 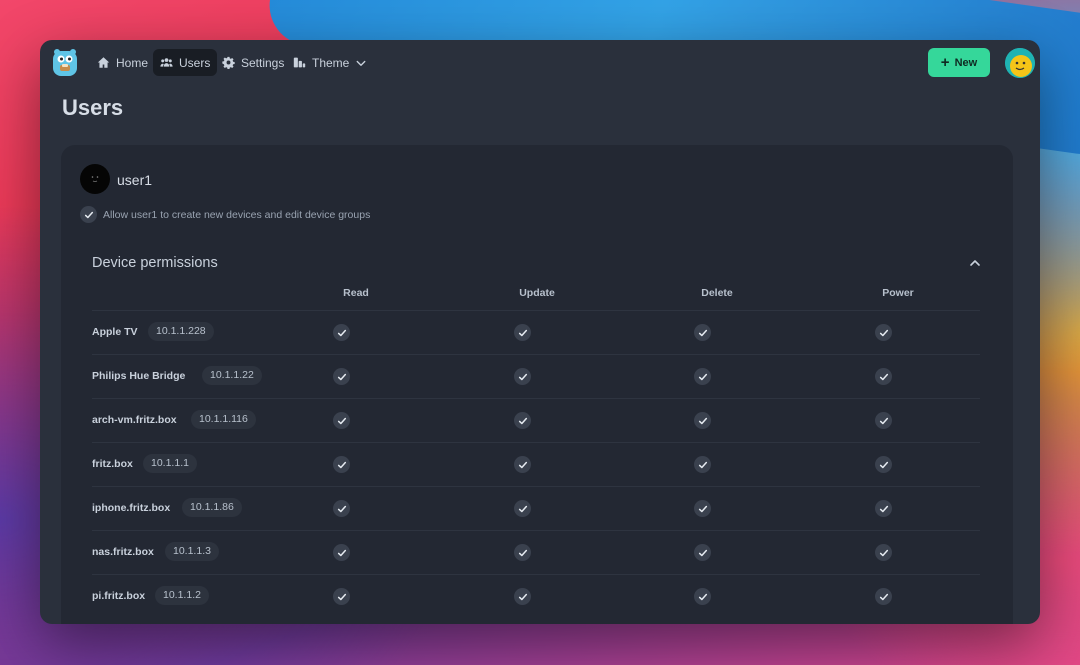 I want to click on new-button: + New, so click(x=959, y=62).